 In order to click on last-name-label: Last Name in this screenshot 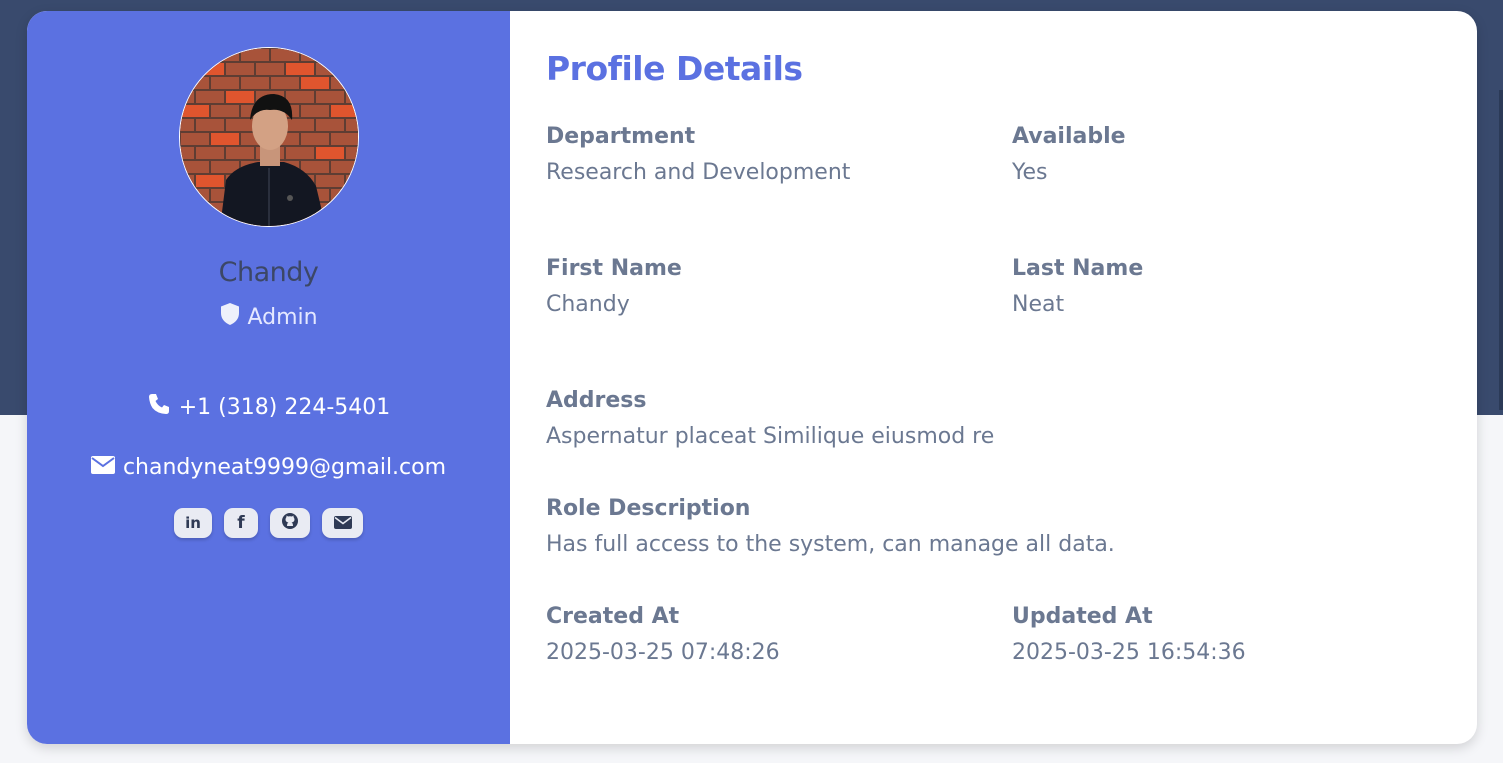, I will do `click(1078, 268)`.